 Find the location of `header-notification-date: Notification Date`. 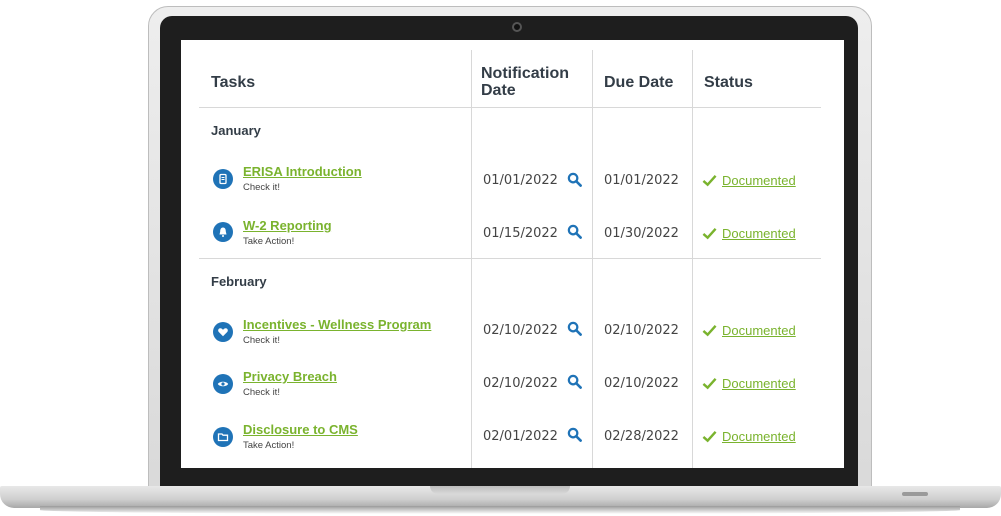

header-notification-date: Notification Date is located at coordinates (525, 82).